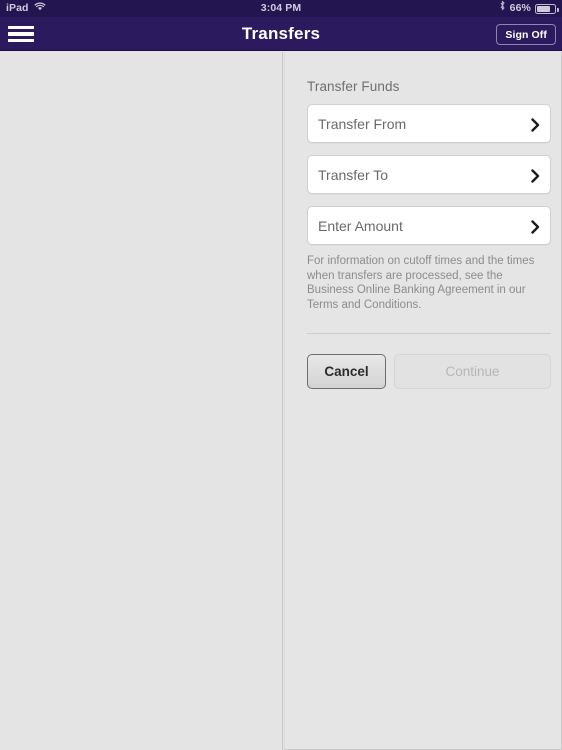  Describe the element at coordinates (360, 226) in the screenshot. I see `enter-amount-label: Enter Amount` at that location.